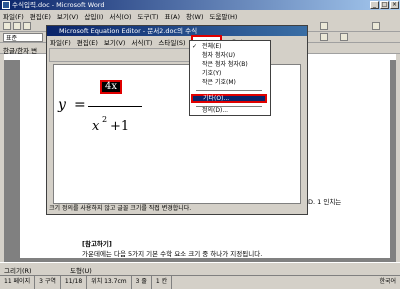  I want to click on menu-tools: 도구(T), so click(148, 16).